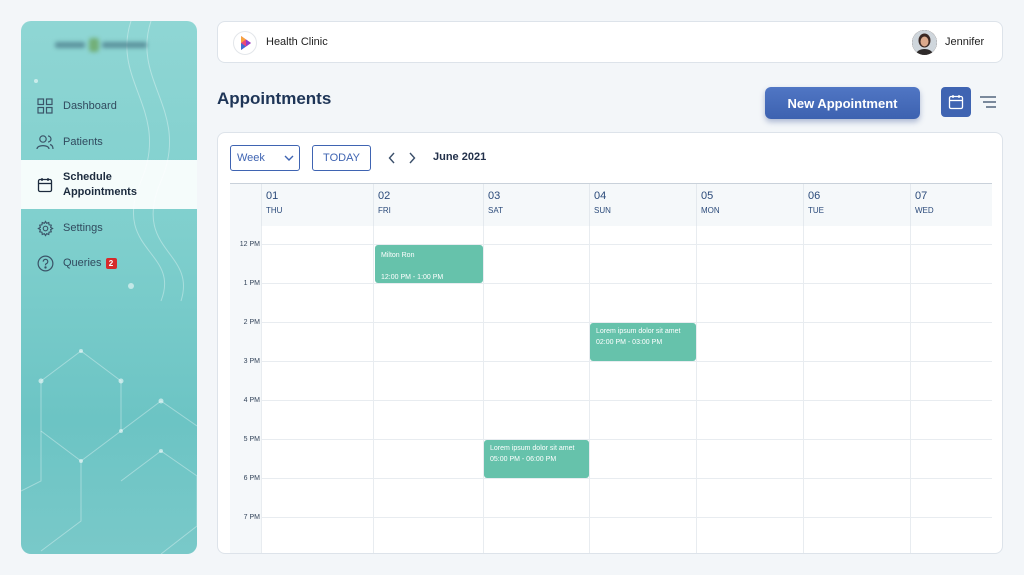  I want to click on day-name: WED, so click(924, 210).